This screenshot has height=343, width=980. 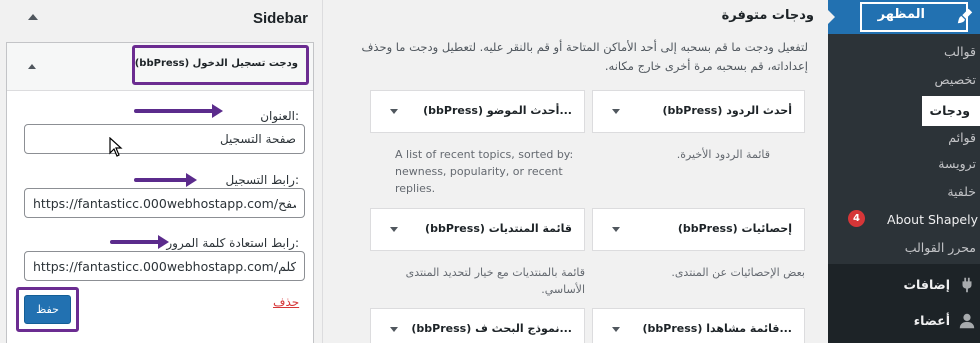 I want to click on submenu-item-widgets: ودجات, so click(x=951, y=111).